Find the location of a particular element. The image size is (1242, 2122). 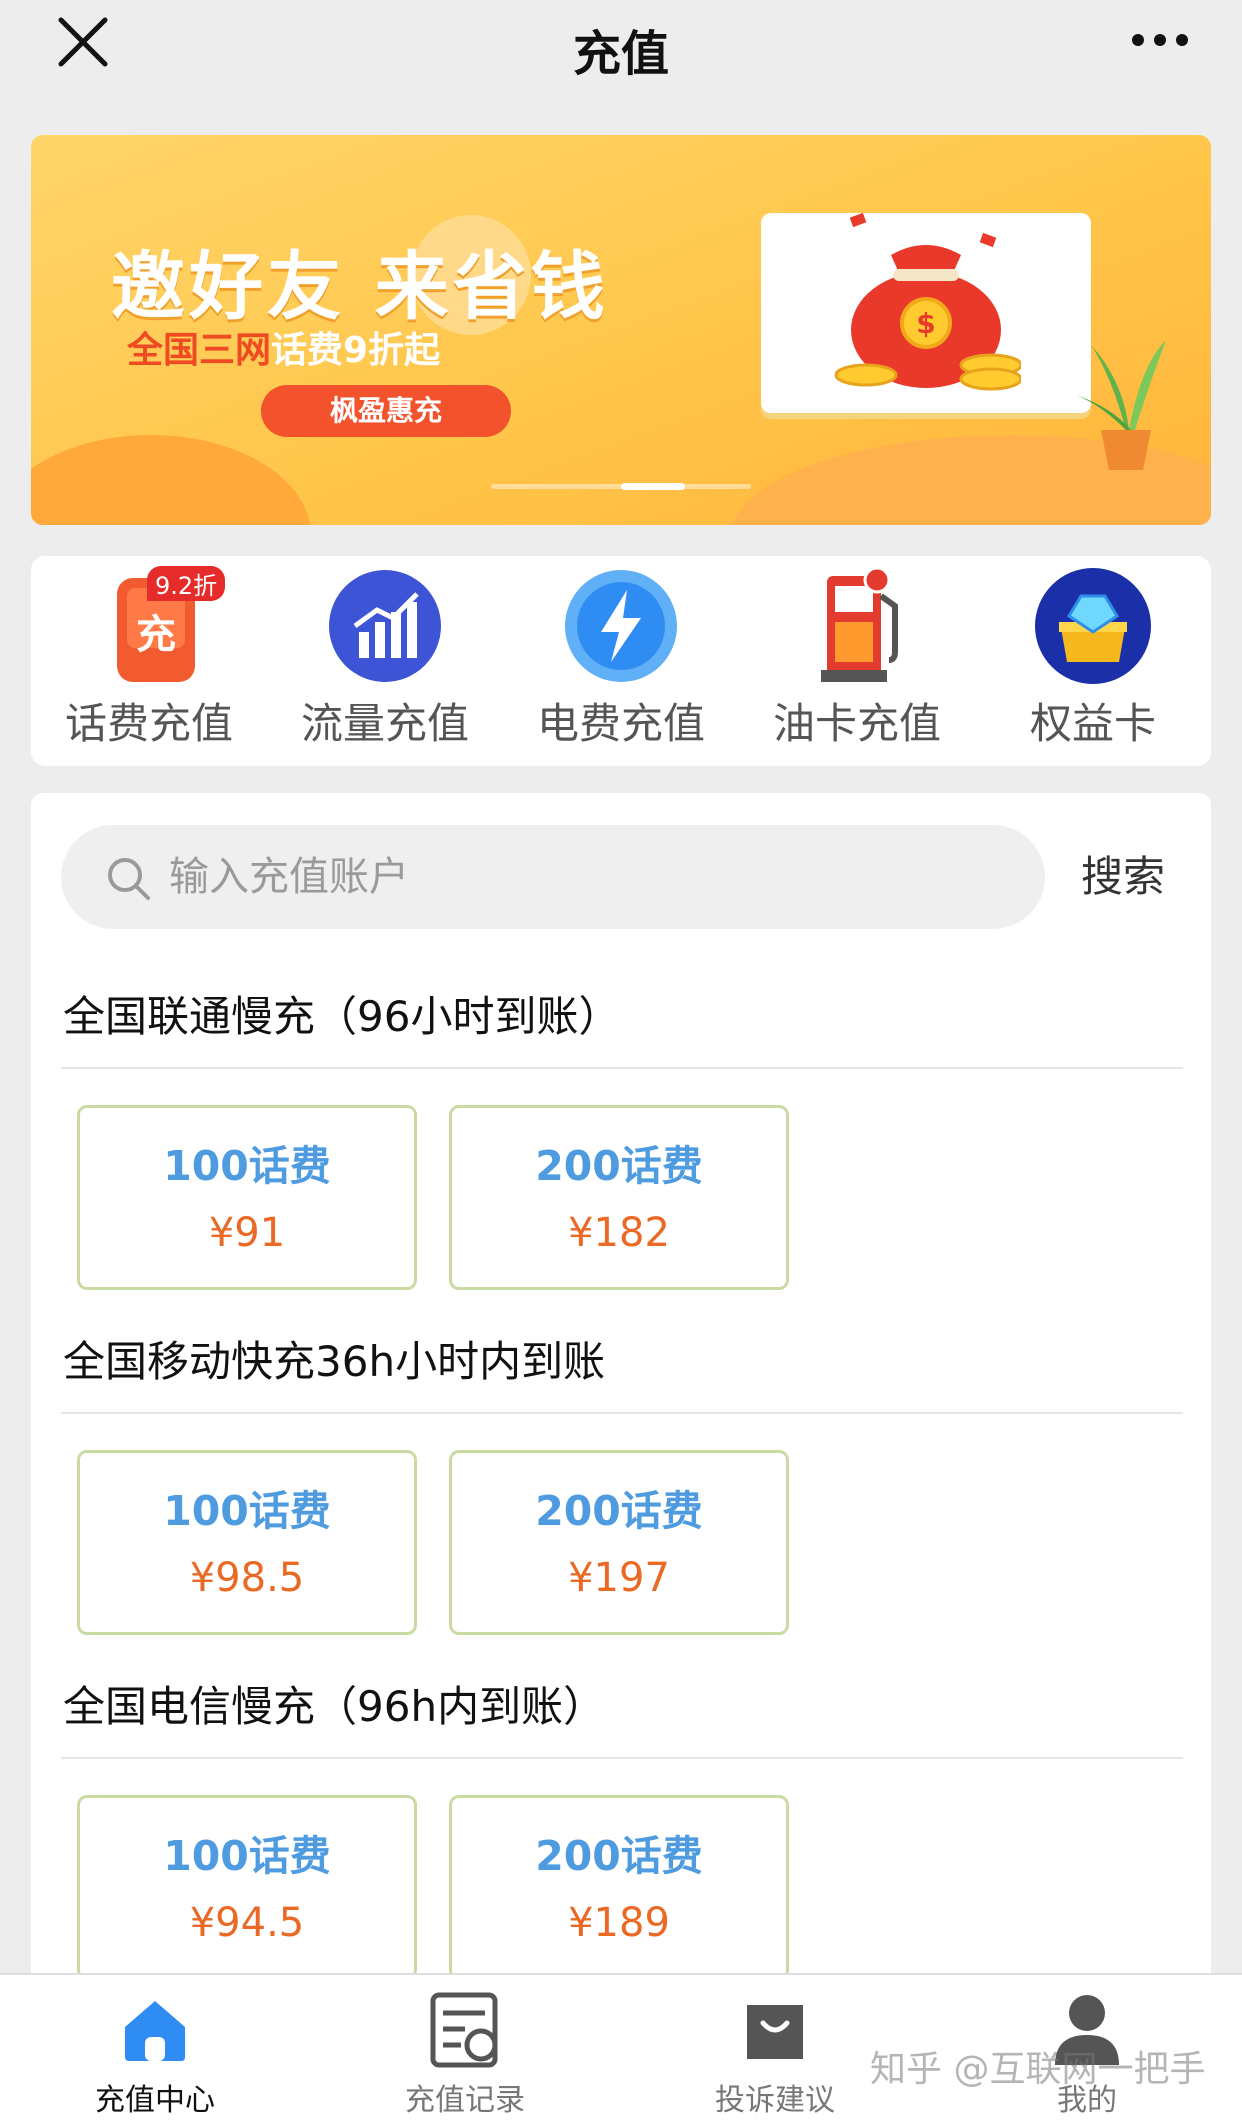

product-card: 100话费 ¥94.5 is located at coordinates (247, 1887).